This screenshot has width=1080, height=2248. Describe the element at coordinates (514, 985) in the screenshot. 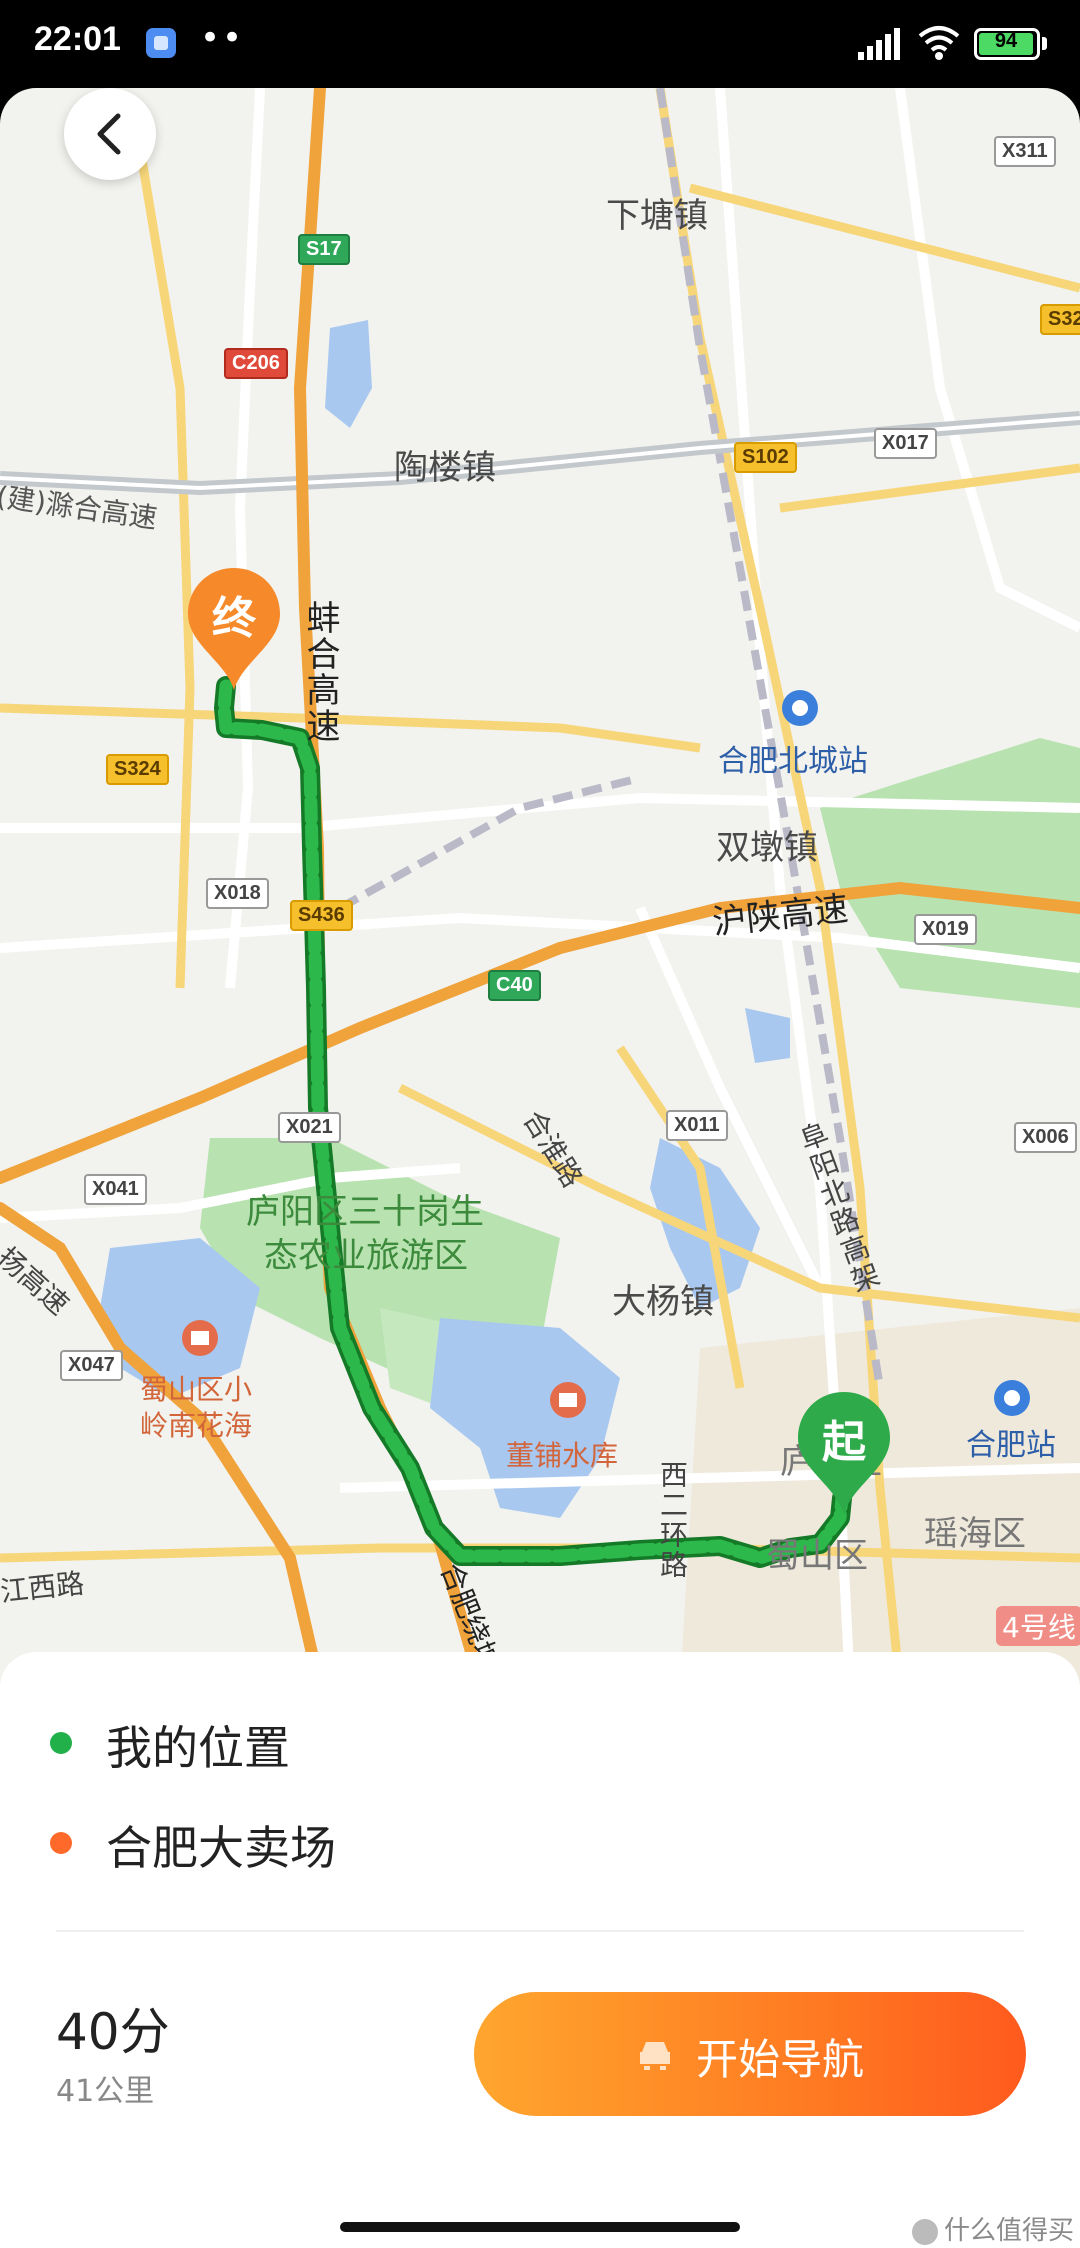

I see `road-shield-c40: C40` at that location.